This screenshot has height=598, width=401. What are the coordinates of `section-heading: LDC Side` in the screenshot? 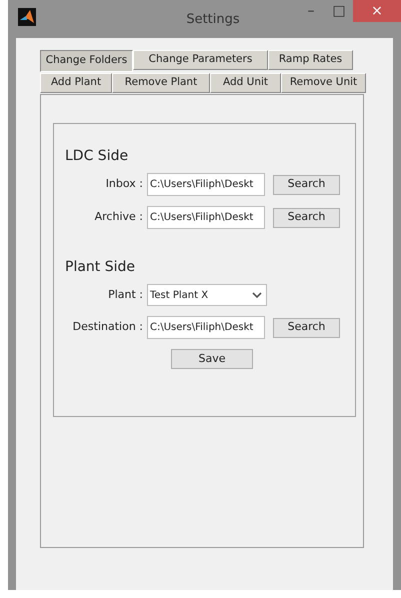 It's located at (97, 156).